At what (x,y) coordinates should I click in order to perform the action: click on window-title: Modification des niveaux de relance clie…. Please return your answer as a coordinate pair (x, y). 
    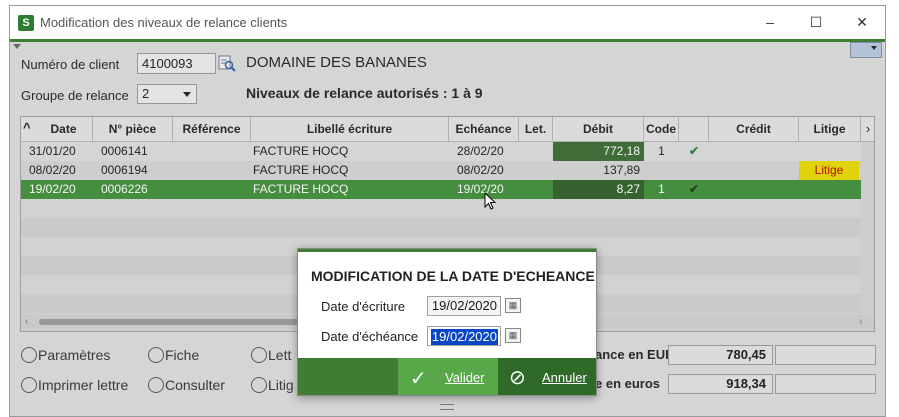
    Looking at the image, I should click on (164, 22).